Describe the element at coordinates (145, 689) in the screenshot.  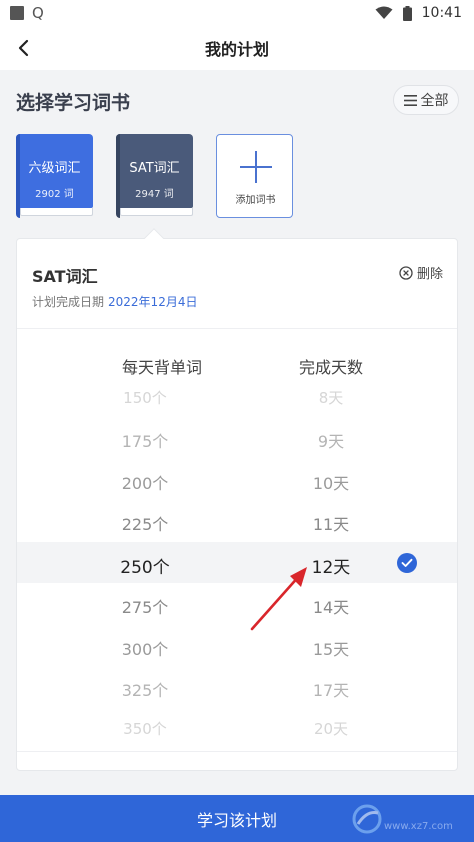
I see `picker-option: 325个` at that location.